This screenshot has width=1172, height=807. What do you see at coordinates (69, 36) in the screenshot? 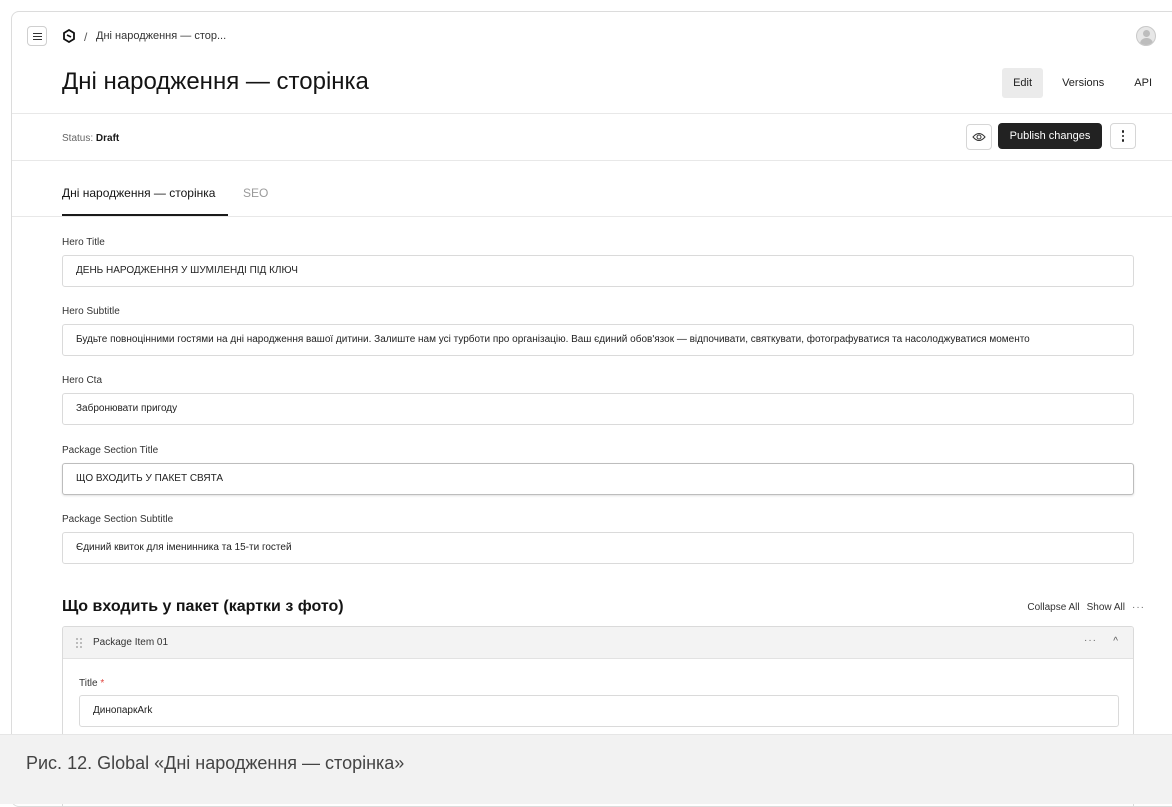
I see `logo-icon` at bounding box center [69, 36].